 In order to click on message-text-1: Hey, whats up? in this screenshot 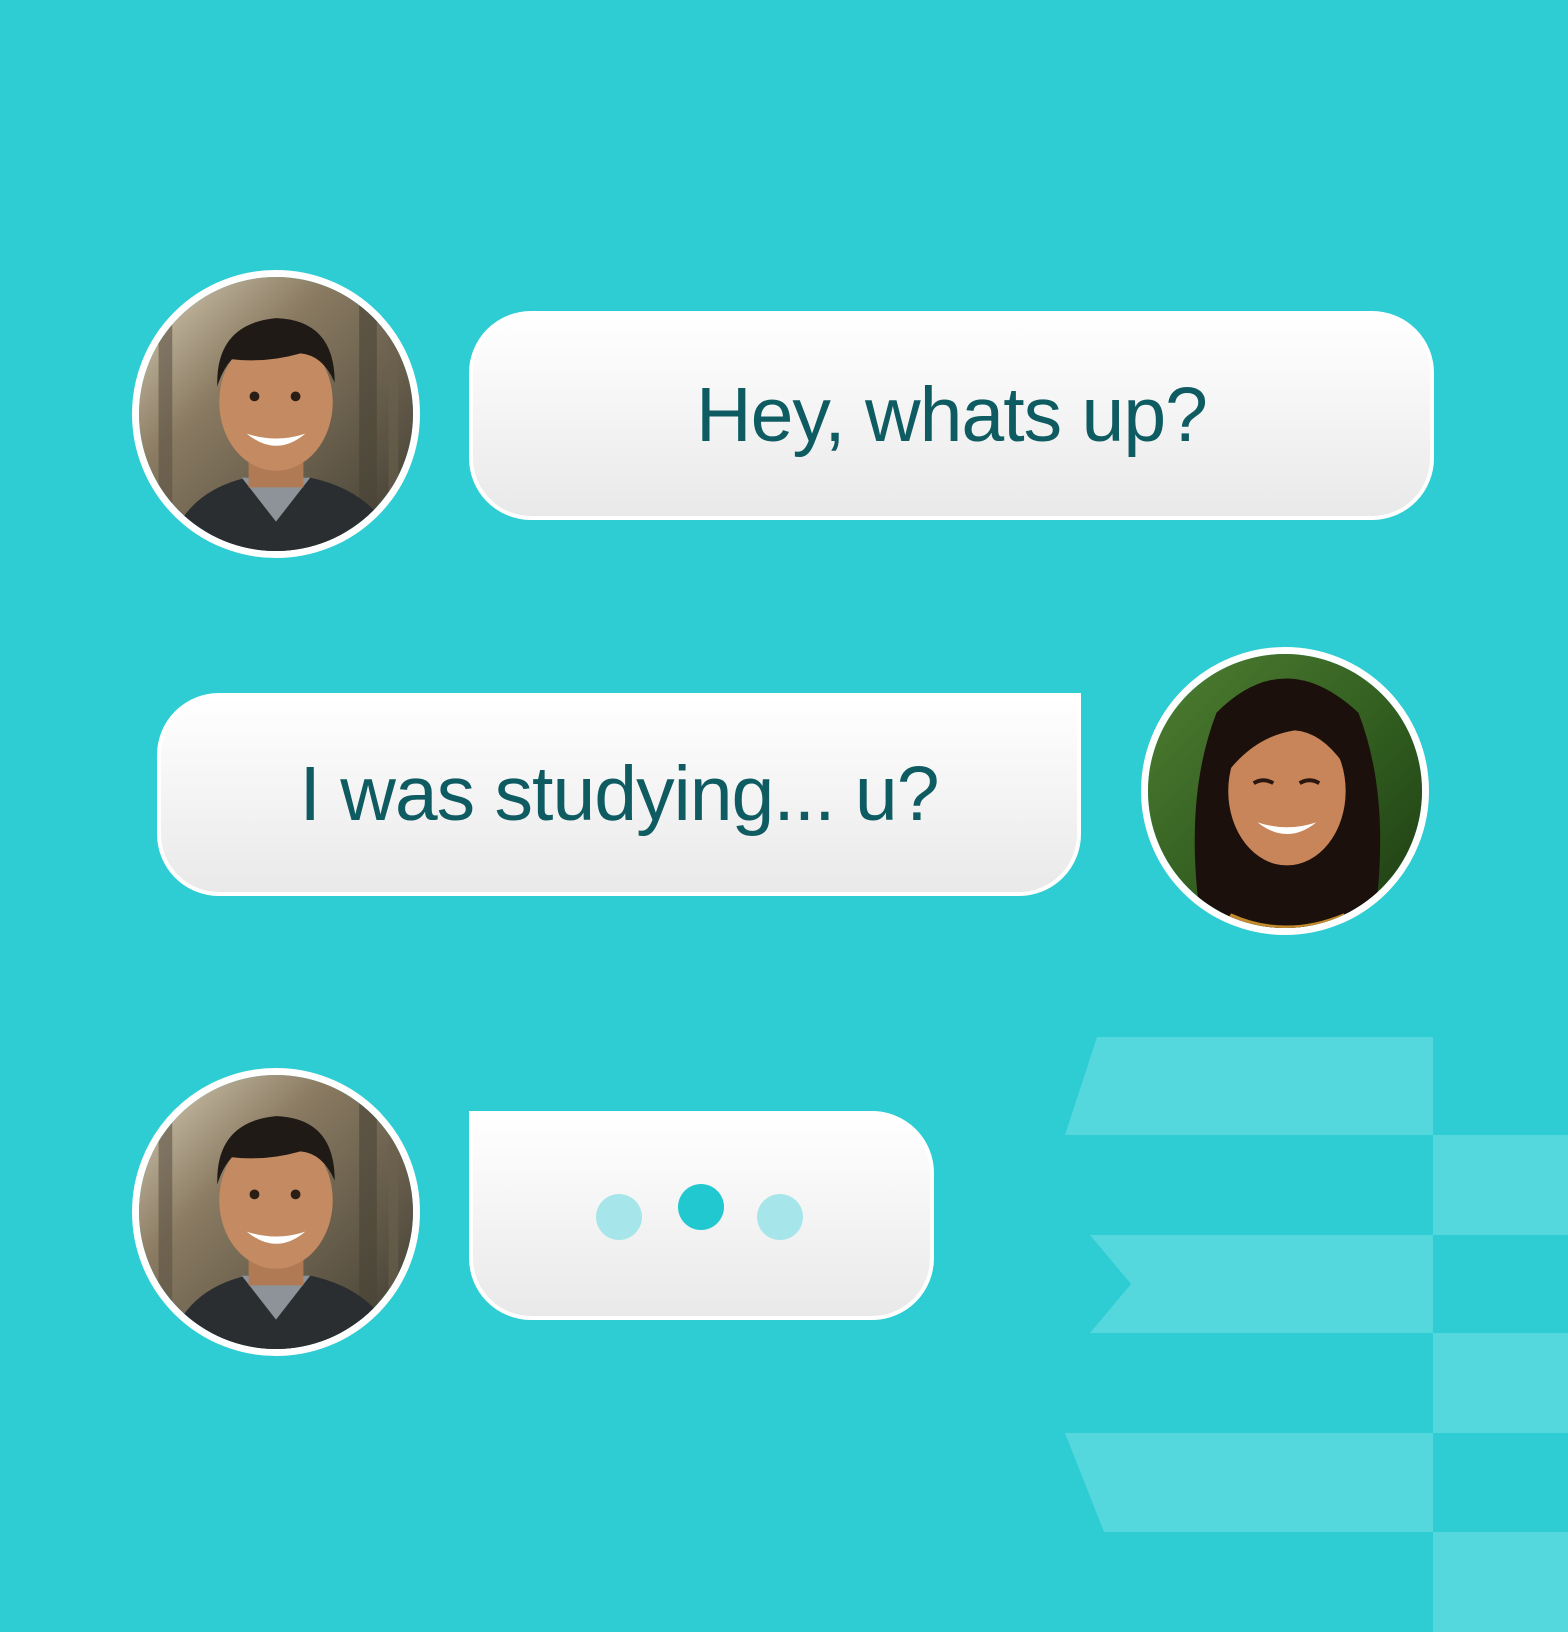, I will do `click(951, 415)`.